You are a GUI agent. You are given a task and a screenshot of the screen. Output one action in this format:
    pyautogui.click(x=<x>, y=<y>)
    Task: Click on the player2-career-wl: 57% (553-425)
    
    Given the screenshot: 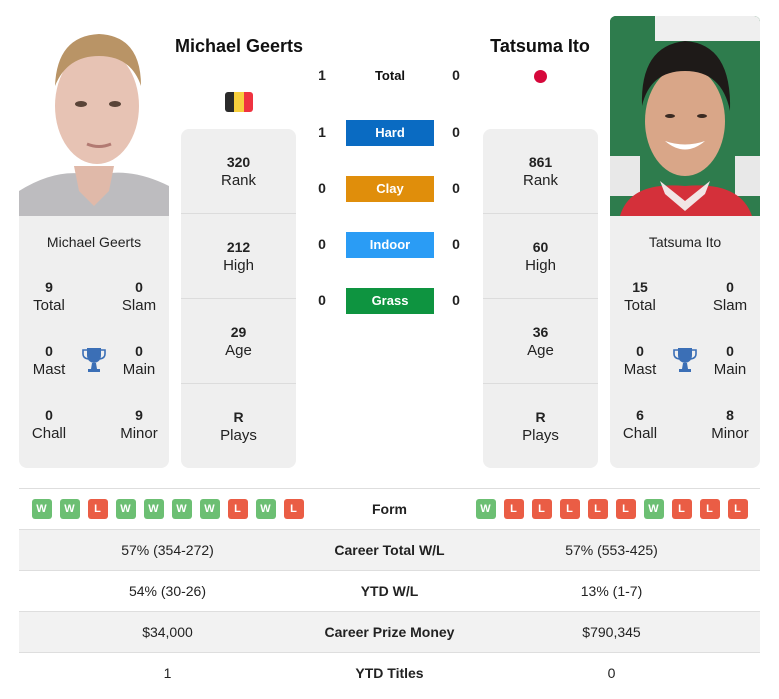 What is the action you would take?
    pyautogui.click(x=611, y=550)
    